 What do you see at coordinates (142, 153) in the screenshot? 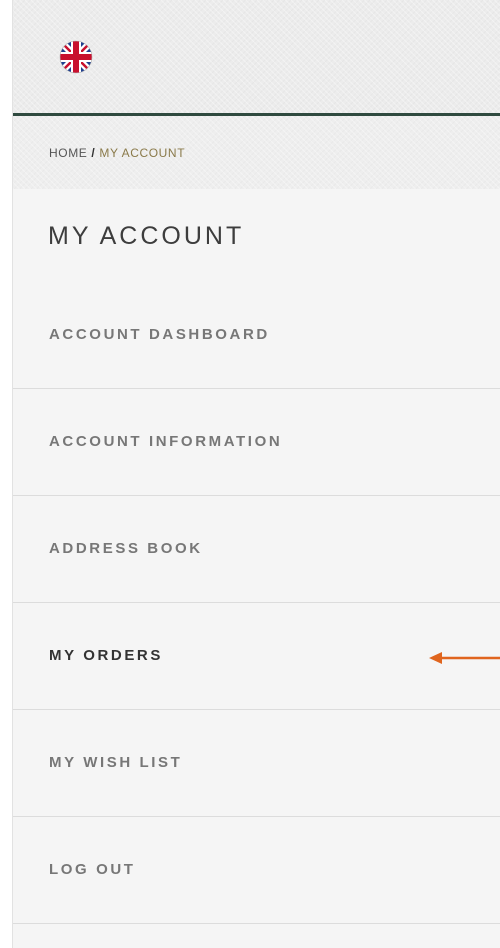
I see `breadcrumb-current: MY ACCOUNT` at bounding box center [142, 153].